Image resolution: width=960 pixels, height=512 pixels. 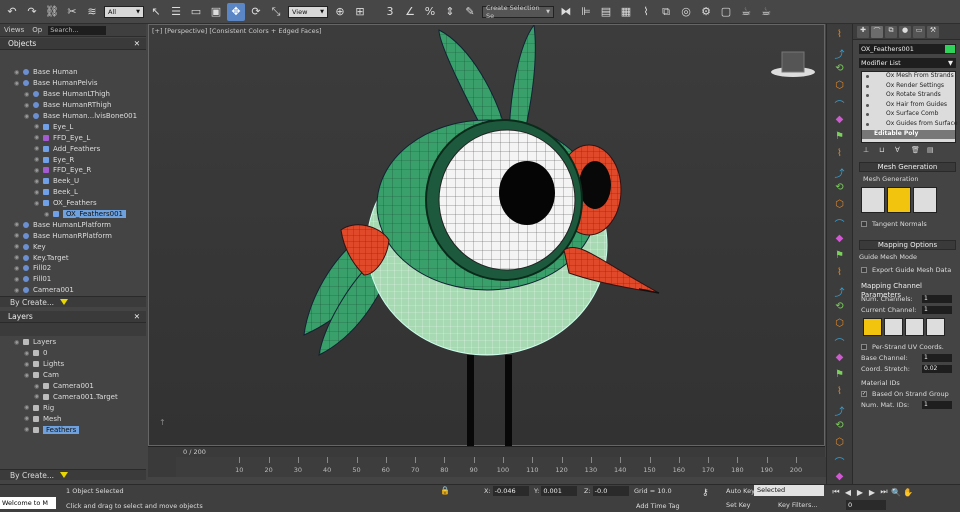 I want to click on x-coord-field: -0.046, so click(x=510, y=491).